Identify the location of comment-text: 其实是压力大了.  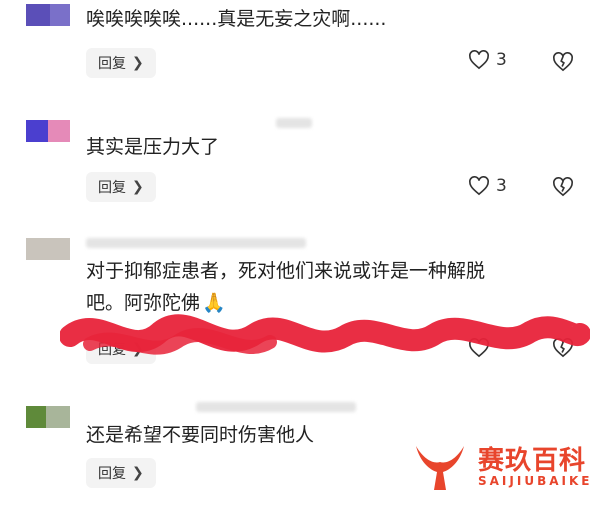
(153, 147).